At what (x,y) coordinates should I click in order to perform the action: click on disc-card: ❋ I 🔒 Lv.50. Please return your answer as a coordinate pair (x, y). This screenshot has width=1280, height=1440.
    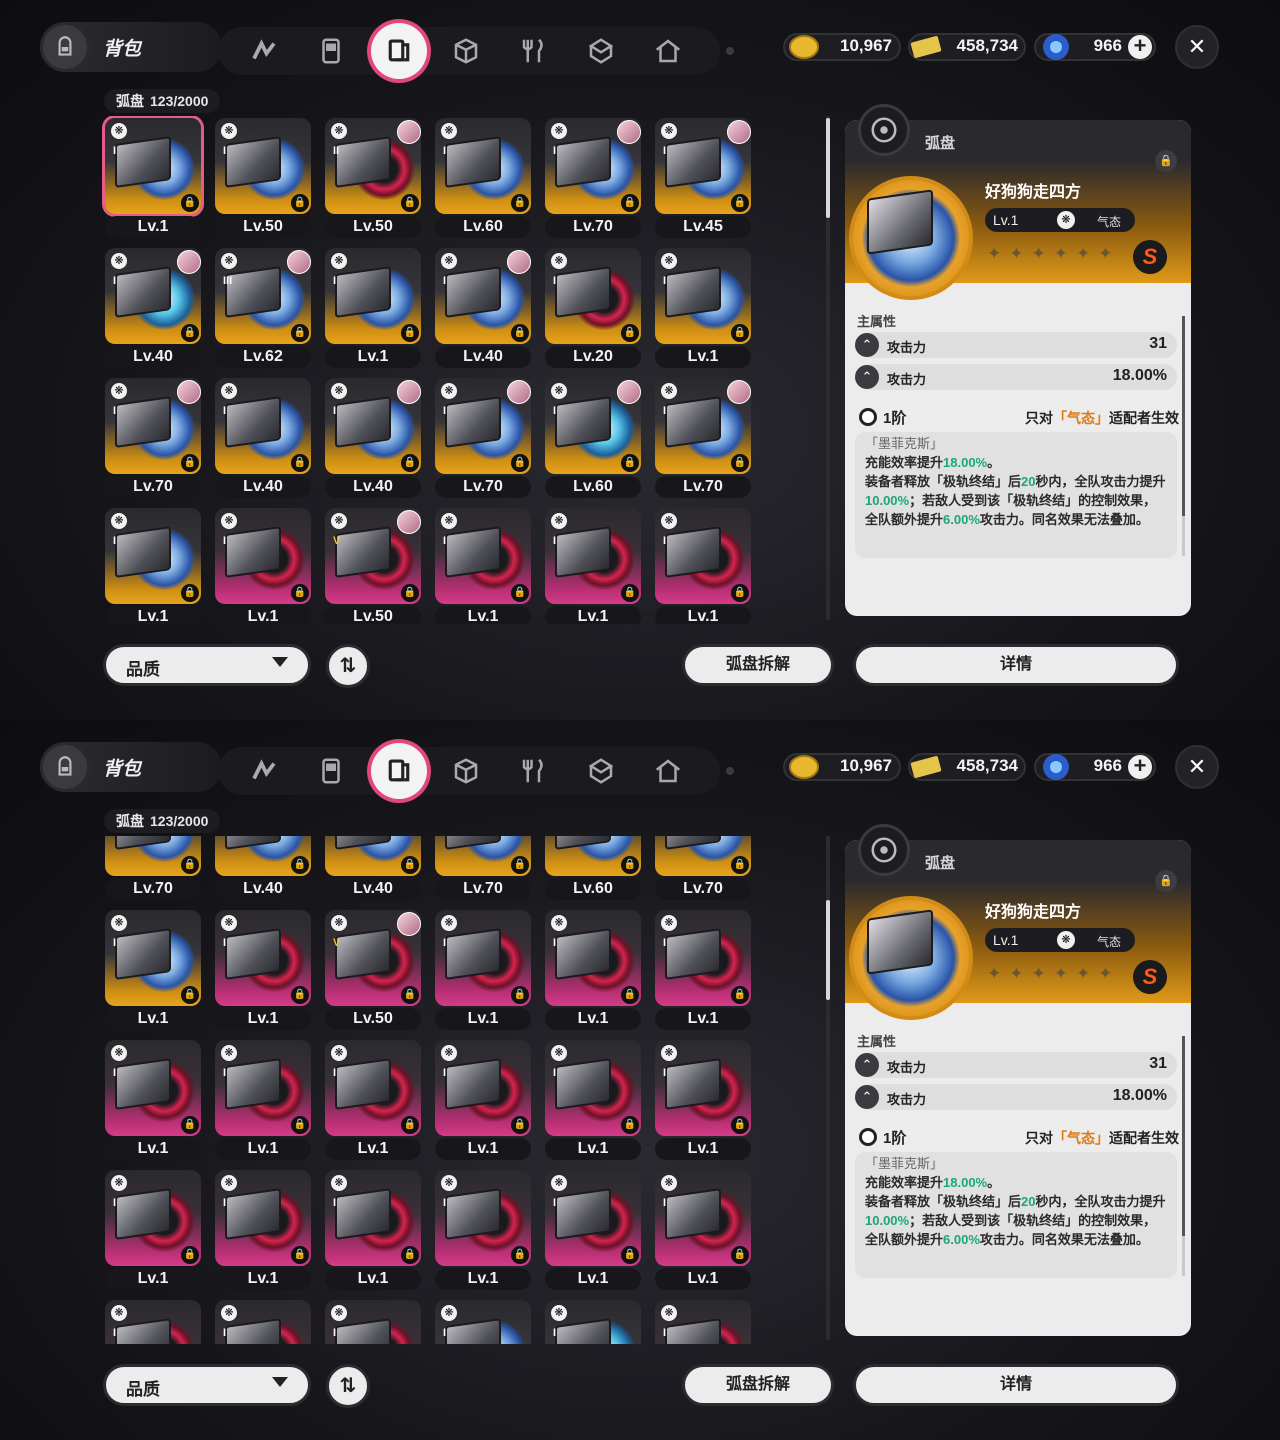
    Looking at the image, I should click on (263, 179).